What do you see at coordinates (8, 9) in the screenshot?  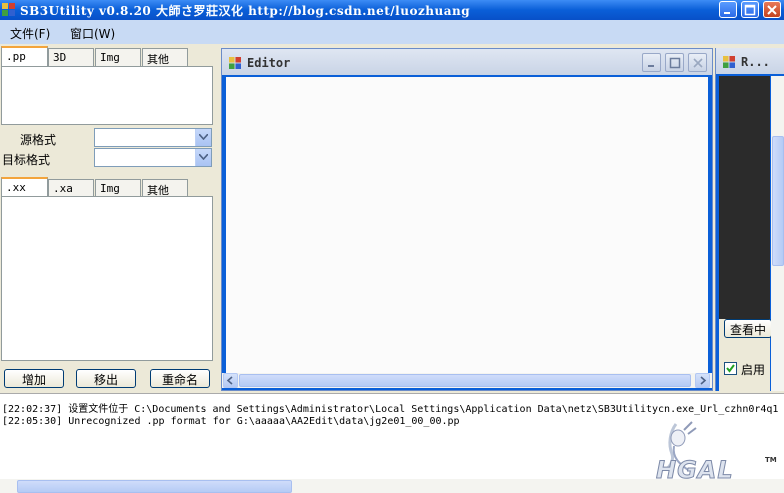 I see `app-icon` at bounding box center [8, 9].